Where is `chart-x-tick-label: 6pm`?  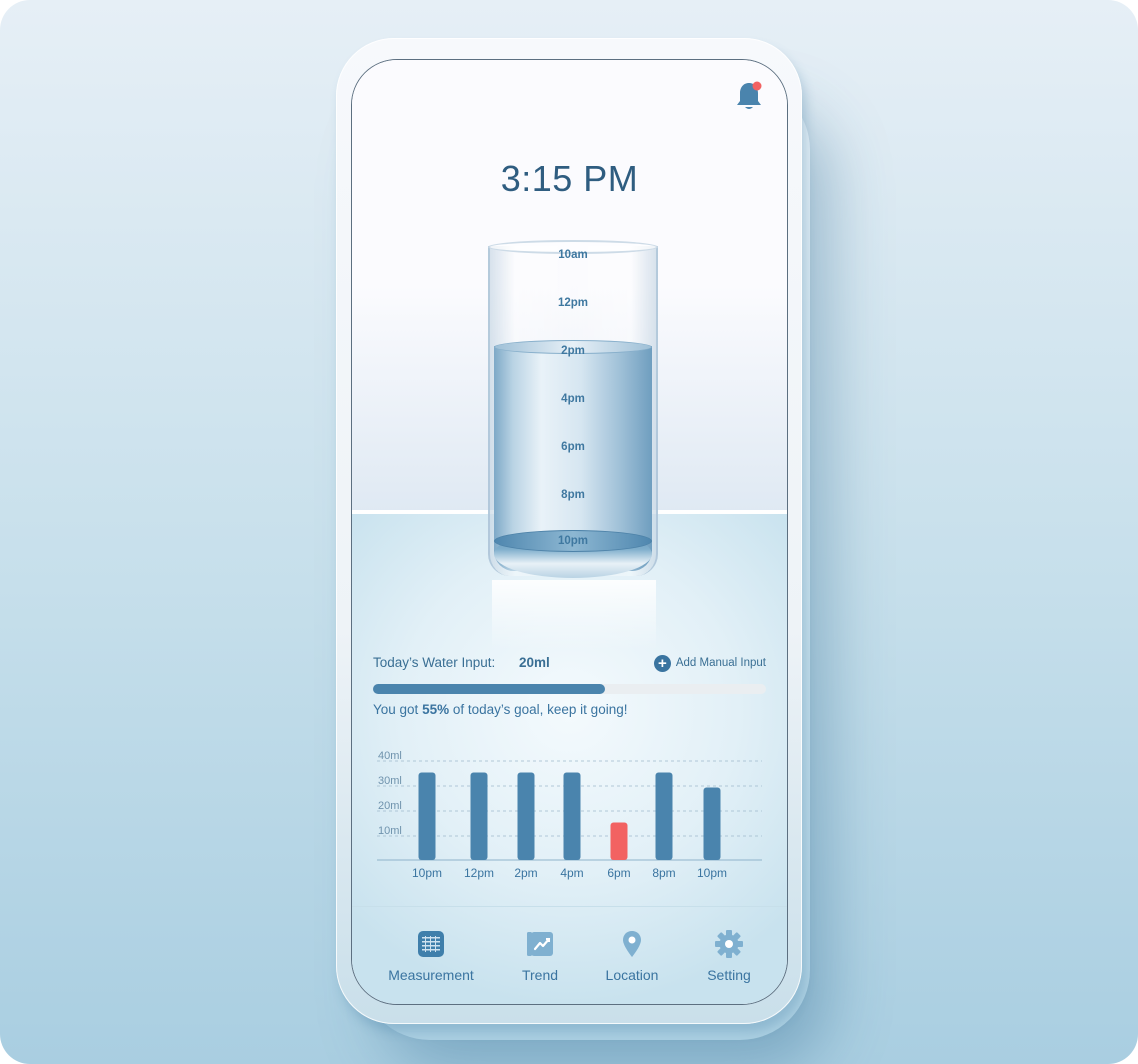 chart-x-tick-label: 6pm is located at coordinates (618, 873).